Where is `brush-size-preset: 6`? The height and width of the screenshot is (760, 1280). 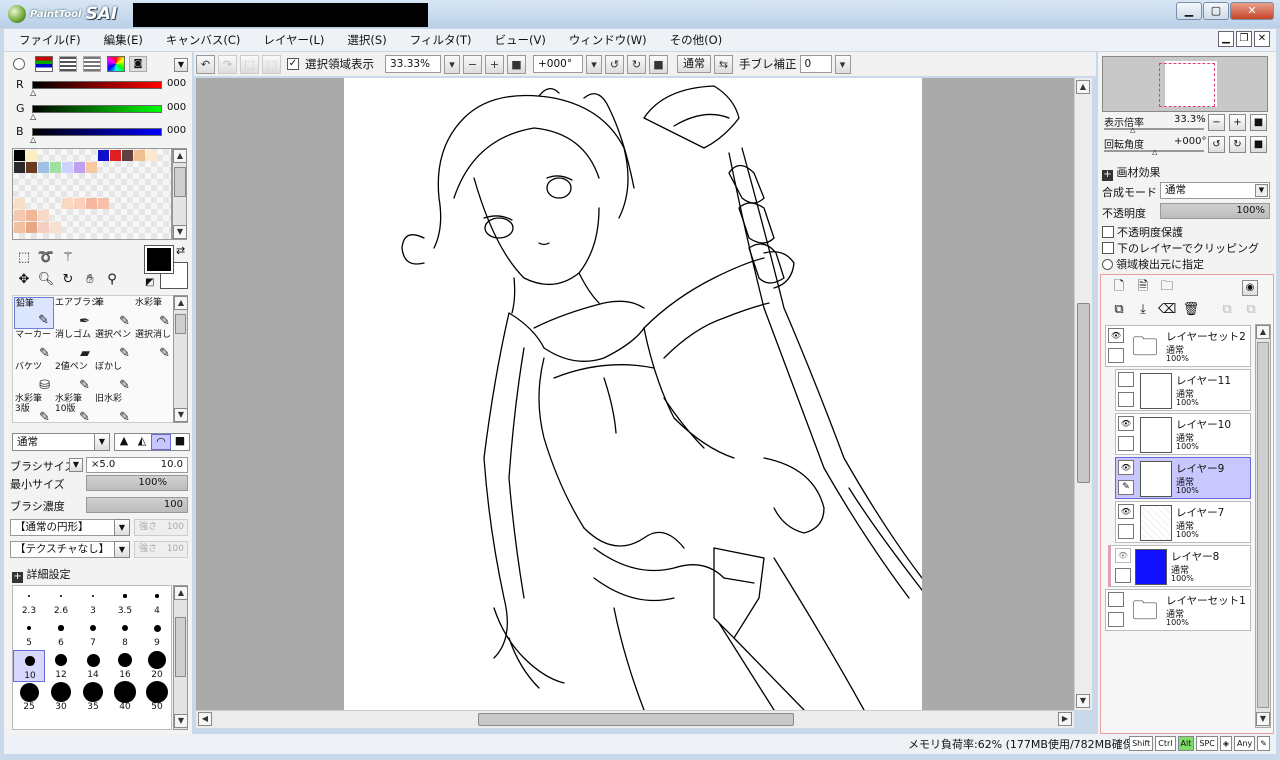 brush-size-preset: 6 is located at coordinates (61, 634).